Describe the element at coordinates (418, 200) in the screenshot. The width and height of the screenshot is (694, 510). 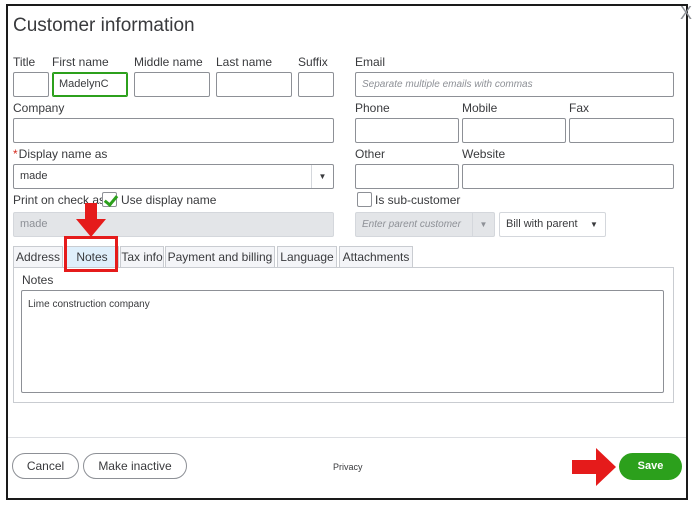
I see `sub-customer-label: Is sub-customer` at that location.